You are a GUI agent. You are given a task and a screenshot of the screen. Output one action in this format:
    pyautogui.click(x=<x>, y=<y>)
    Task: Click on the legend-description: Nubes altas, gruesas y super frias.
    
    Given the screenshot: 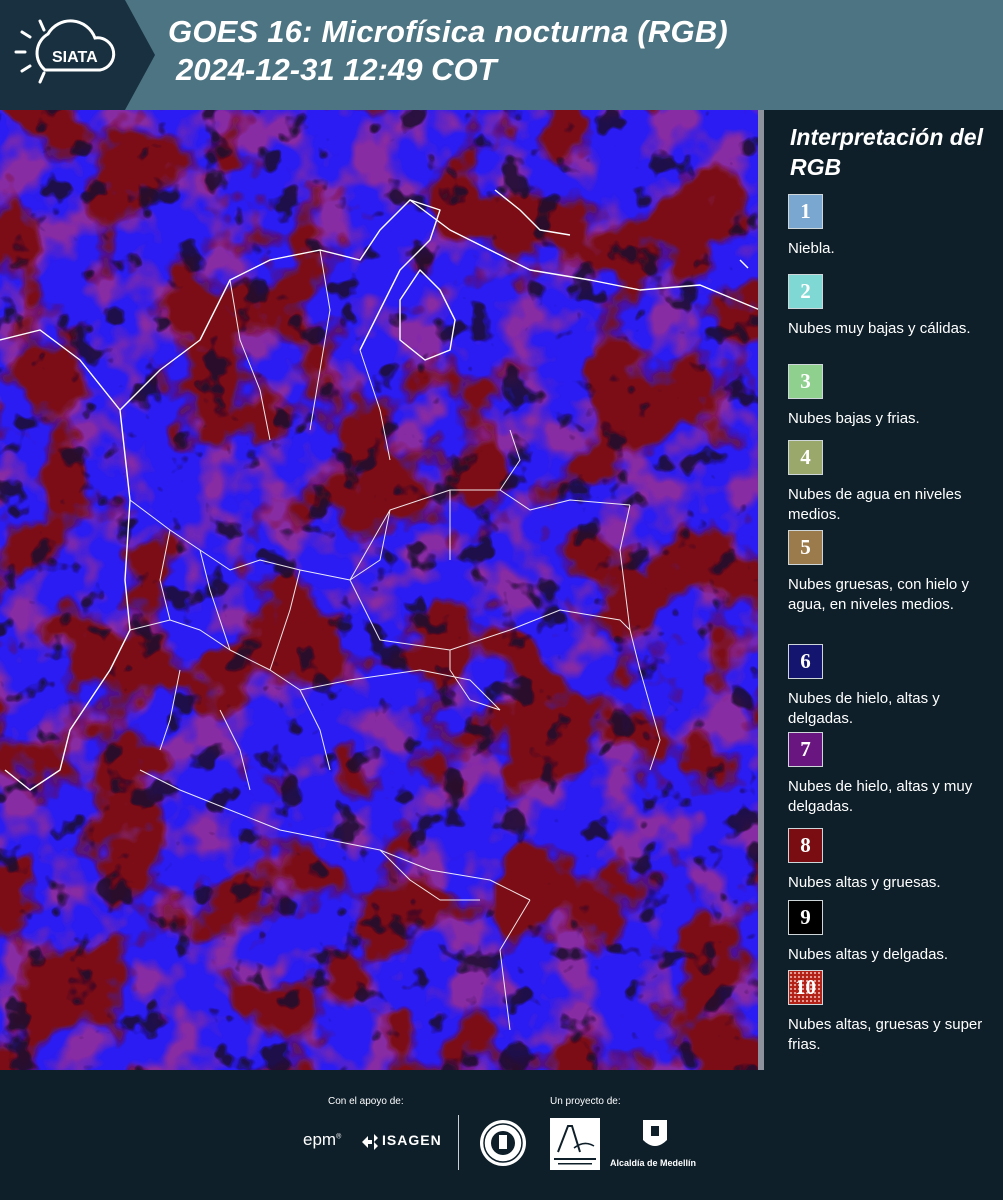 What is the action you would take?
    pyautogui.click(x=885, y=1034)
    